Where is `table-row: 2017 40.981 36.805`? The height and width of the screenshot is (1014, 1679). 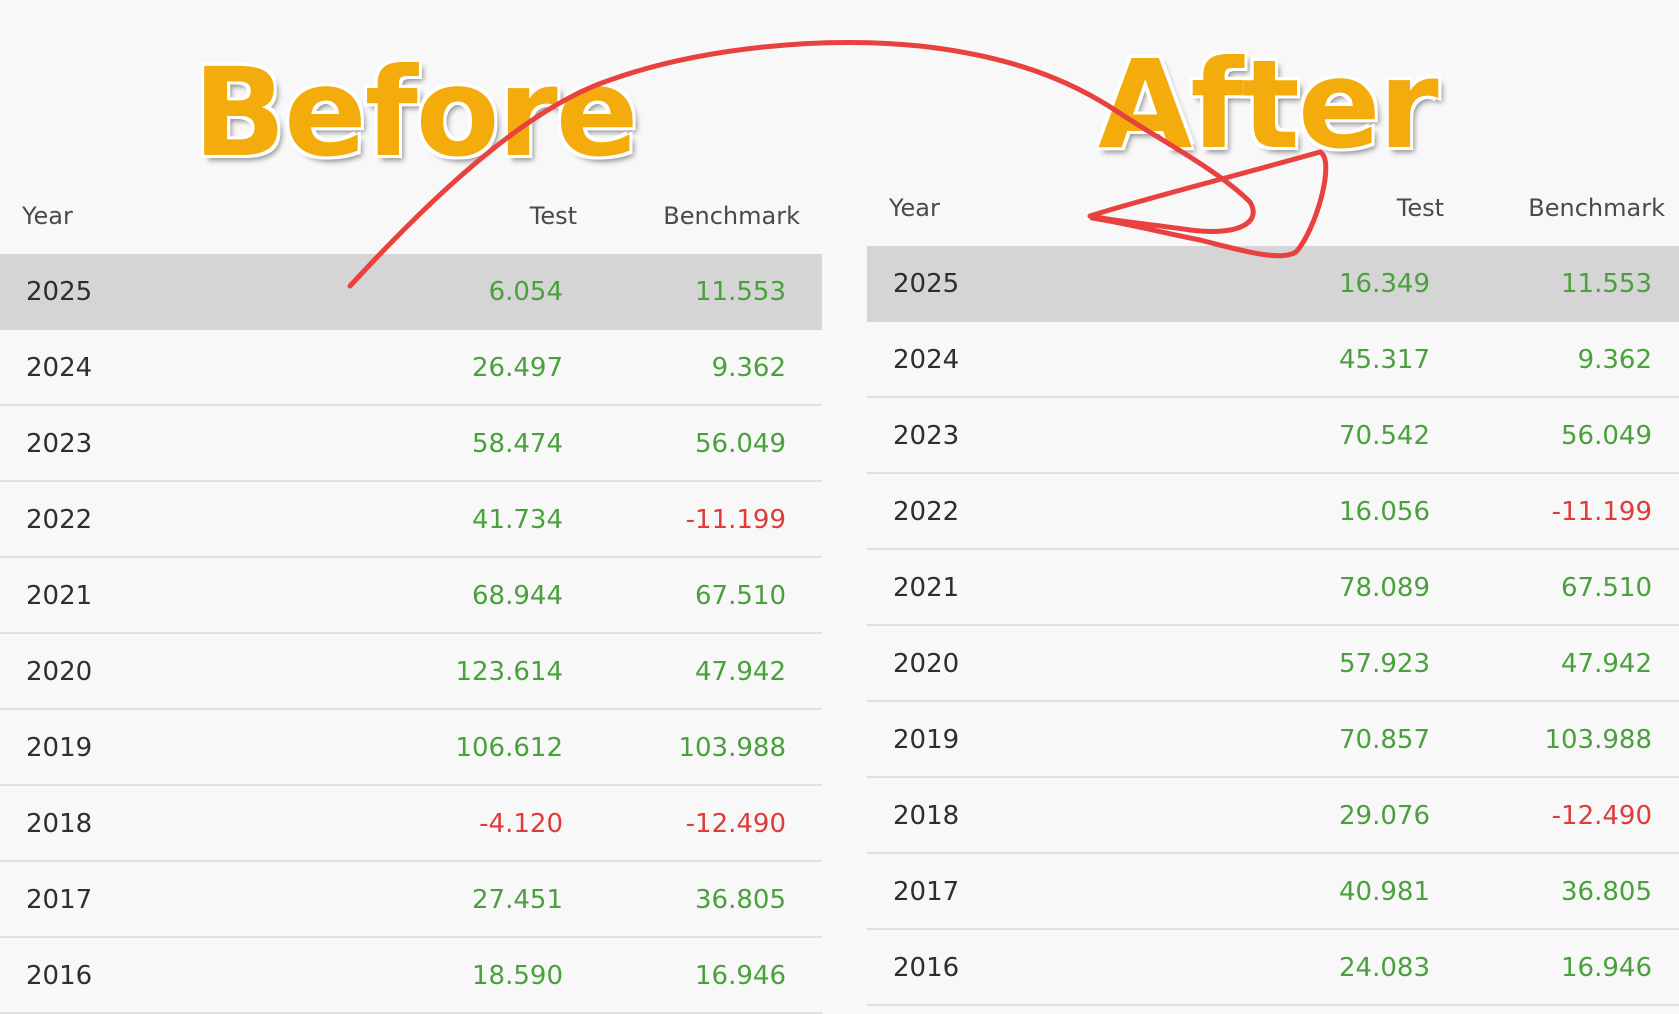
table-row: 2017 40.981 36.805 is located at coordinates (1273, 892).